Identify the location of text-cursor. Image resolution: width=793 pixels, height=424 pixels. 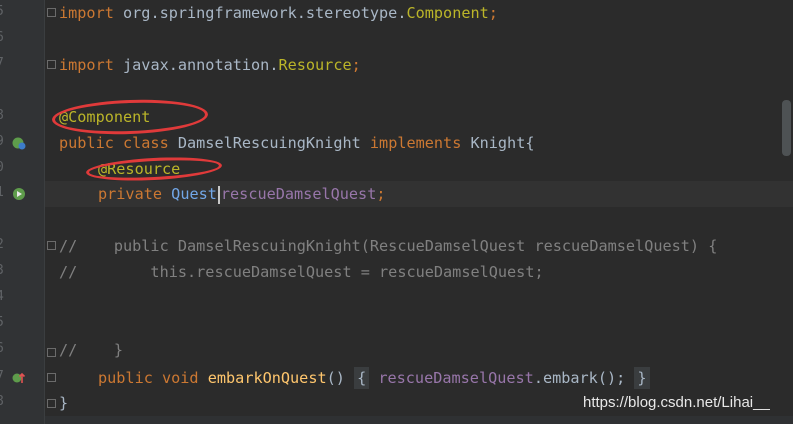
(218, 194).